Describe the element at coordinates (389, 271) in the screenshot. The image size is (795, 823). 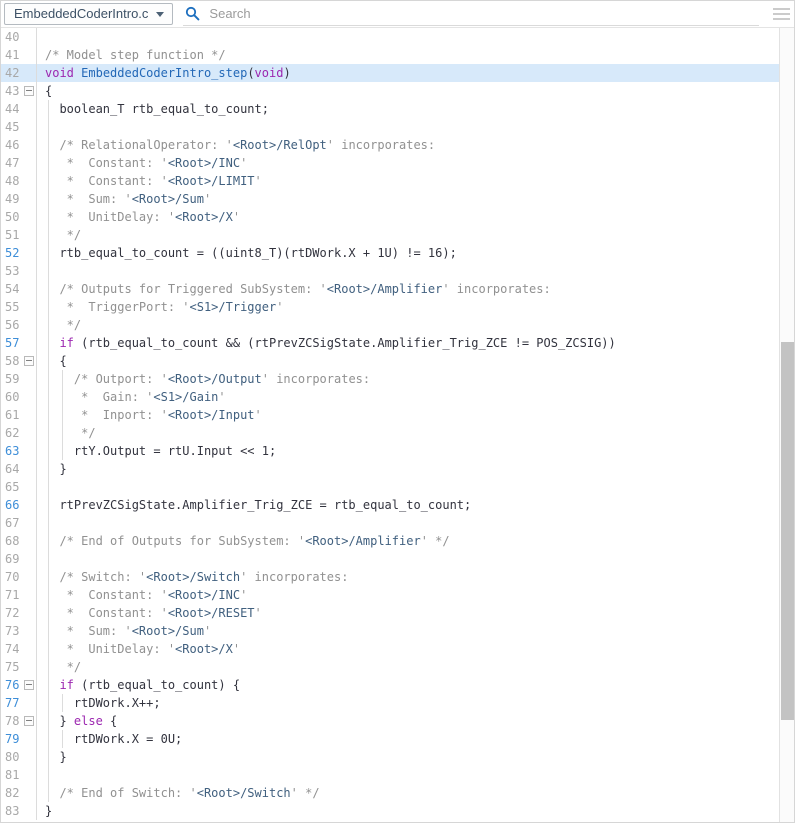
I see `code-line: 53` at that location.